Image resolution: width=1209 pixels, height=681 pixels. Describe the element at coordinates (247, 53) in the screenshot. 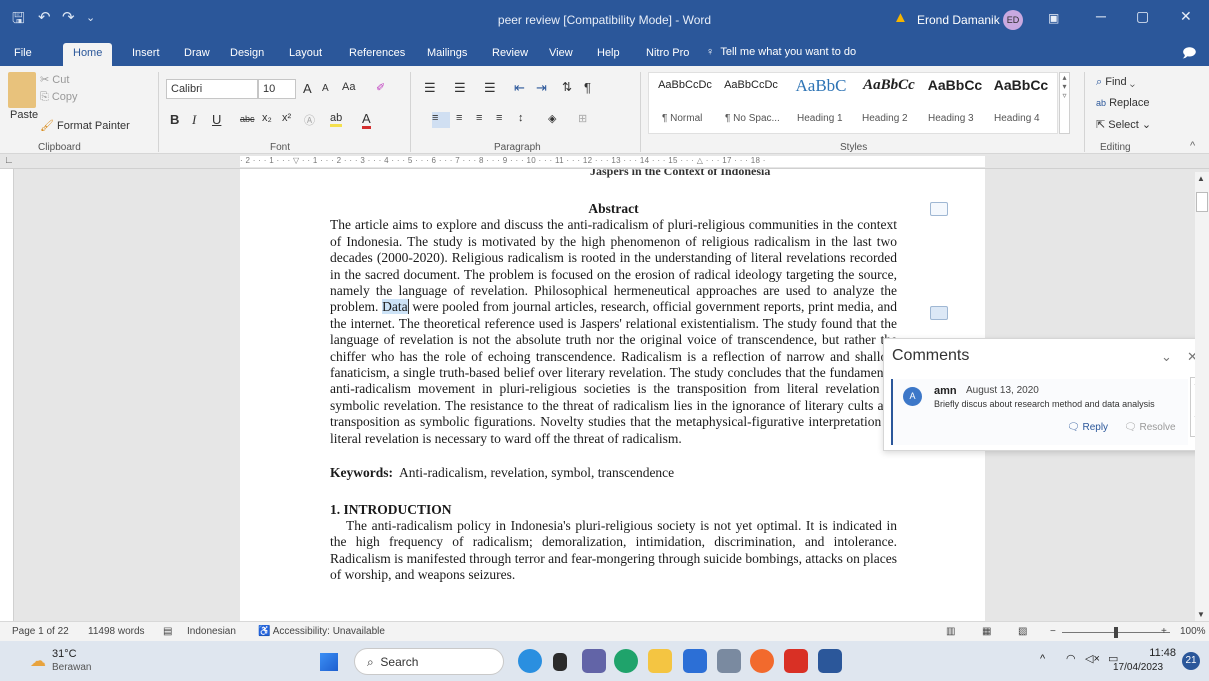

I see `tab-design: Design` at that location.